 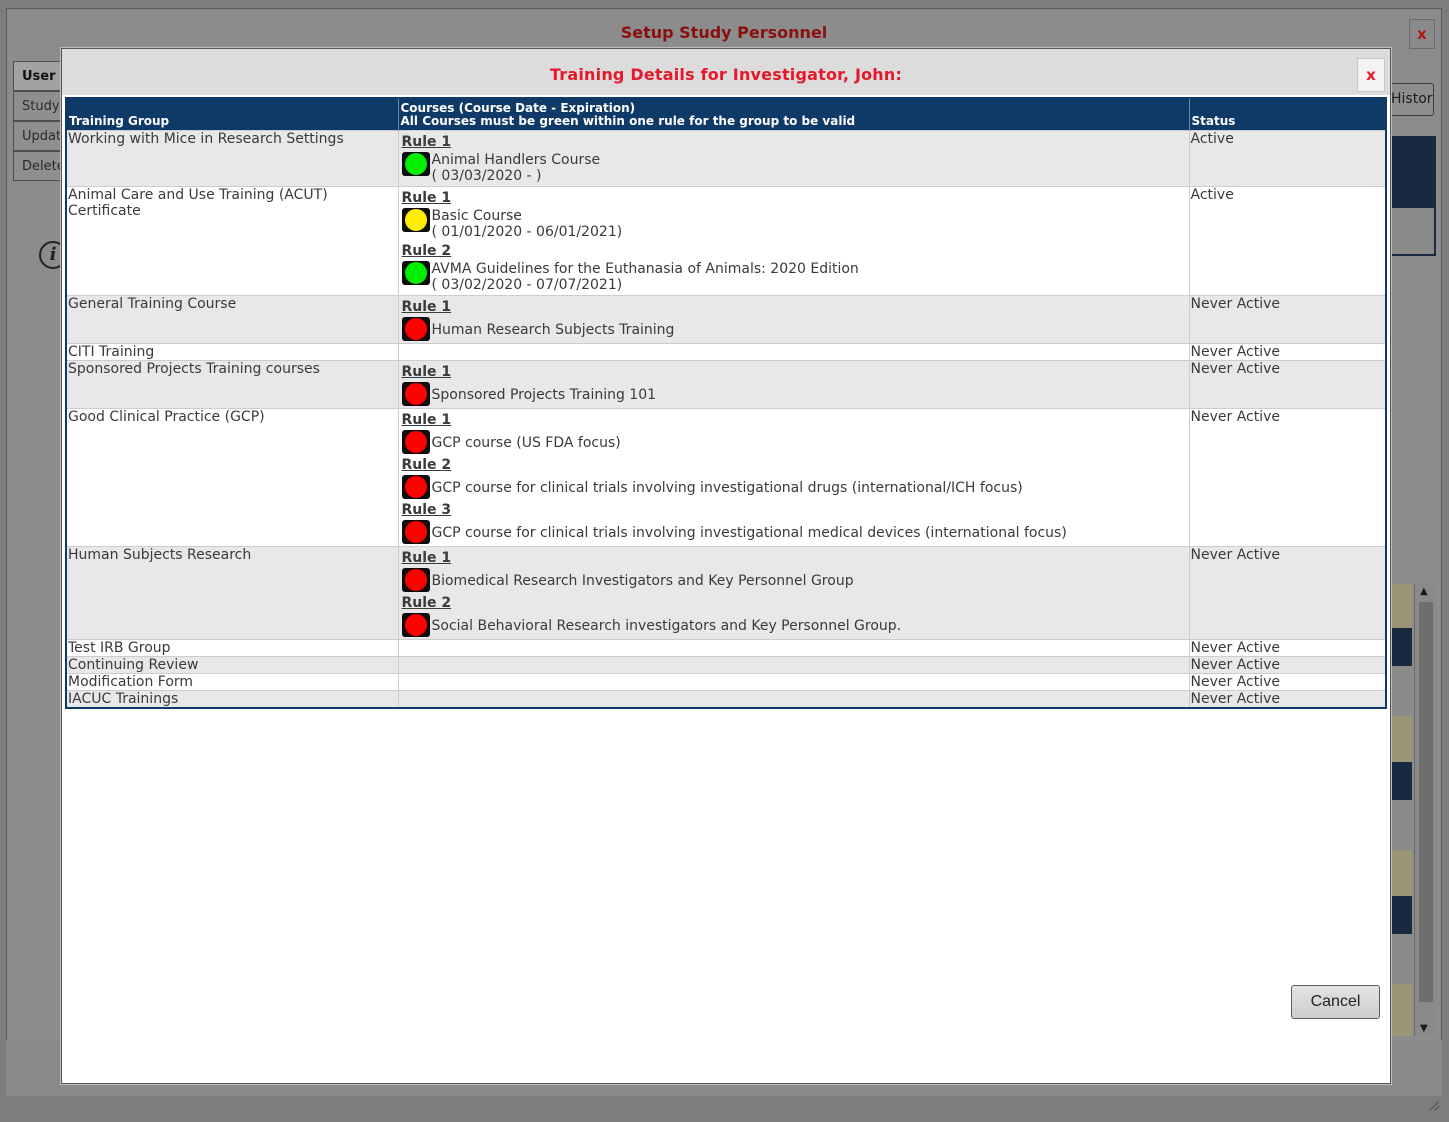 What do you see at coordinates (233, 665) in the screenshot?
I see `training-group-cell: Continuing Review` at bounding box center [233, 665].